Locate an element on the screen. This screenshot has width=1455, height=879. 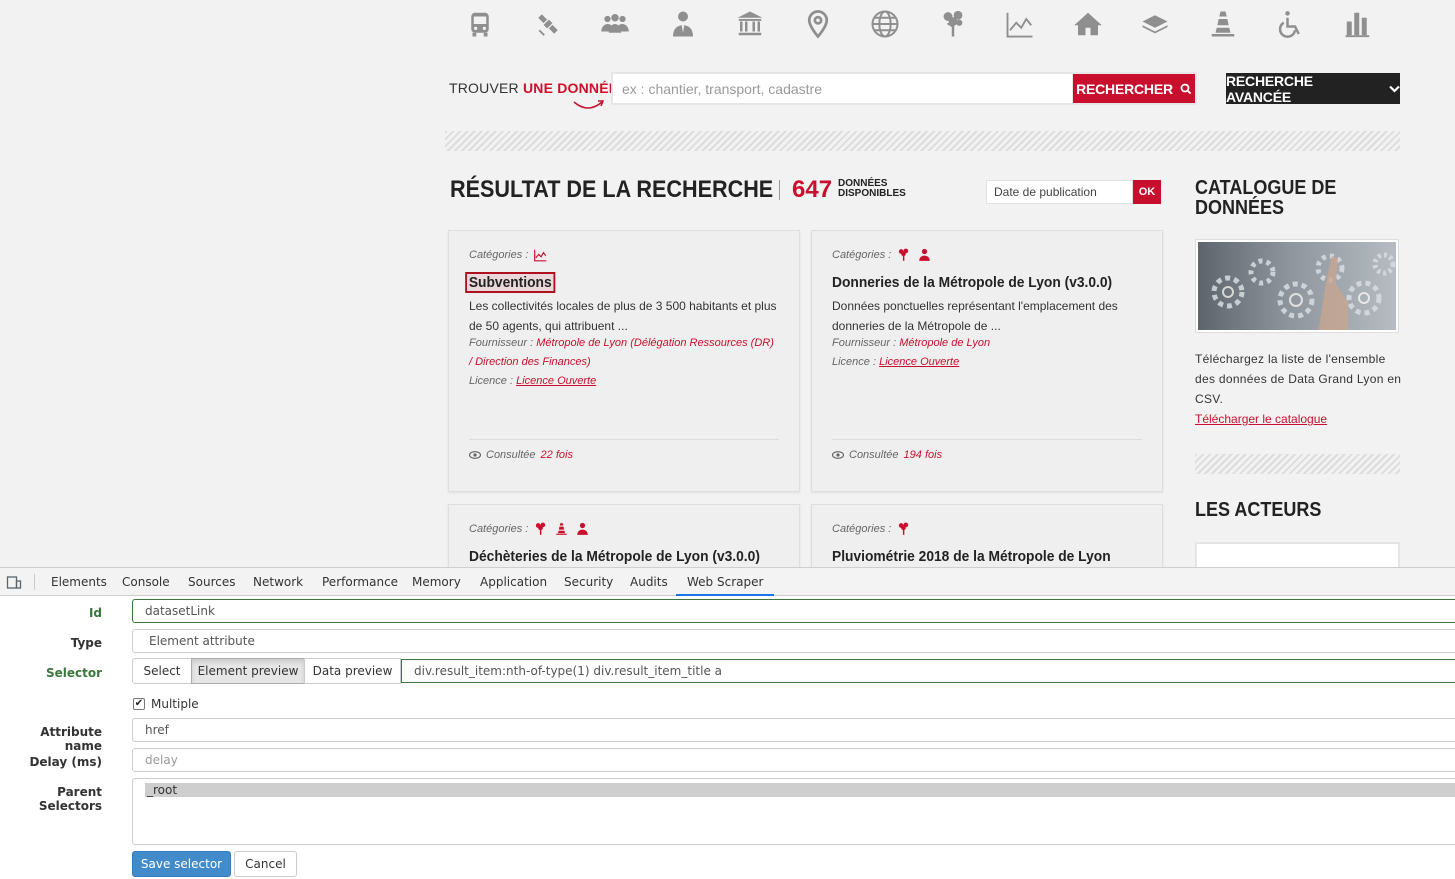
results-count: 647 is located at coordinates (812, 189).